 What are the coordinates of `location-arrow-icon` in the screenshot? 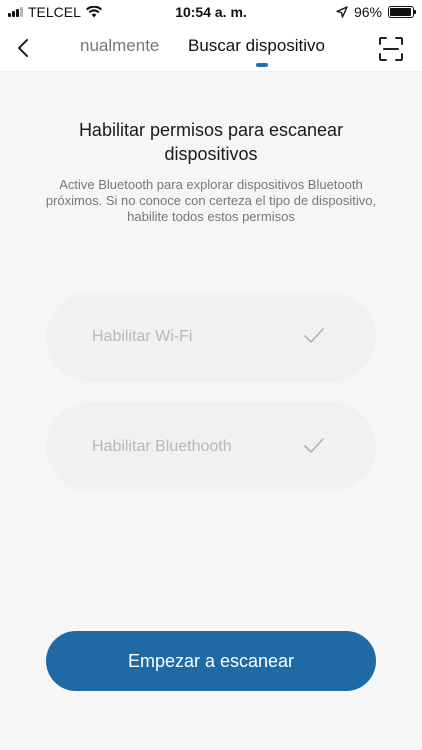 It's located at (342, 12).